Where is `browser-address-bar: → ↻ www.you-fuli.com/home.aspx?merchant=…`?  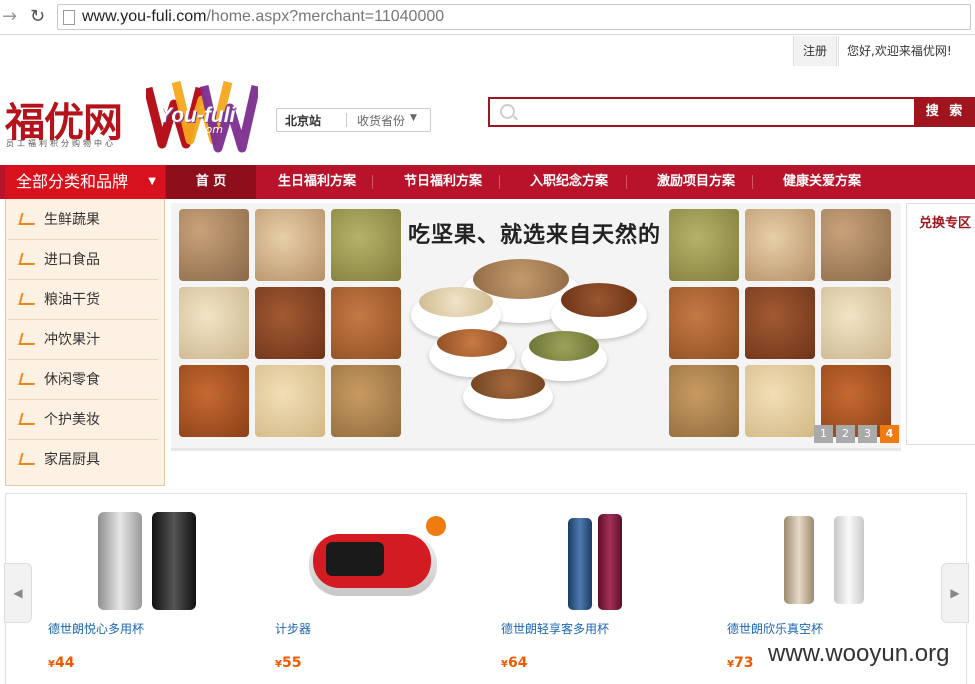 browser-address-bar: → ↻ www.you-fuli.com/home.aspx?merchant=… is located at coordinates (487, 17).